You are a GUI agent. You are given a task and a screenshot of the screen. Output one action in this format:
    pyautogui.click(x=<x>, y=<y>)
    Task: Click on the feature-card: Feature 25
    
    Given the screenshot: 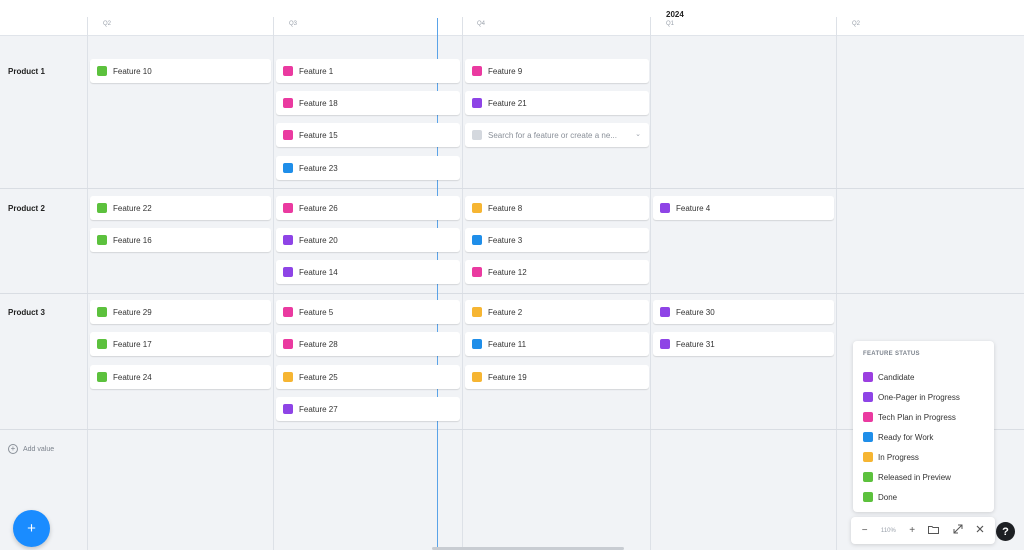 What is the action you would take?
    pyautogui.click(x=368, y=377)
    